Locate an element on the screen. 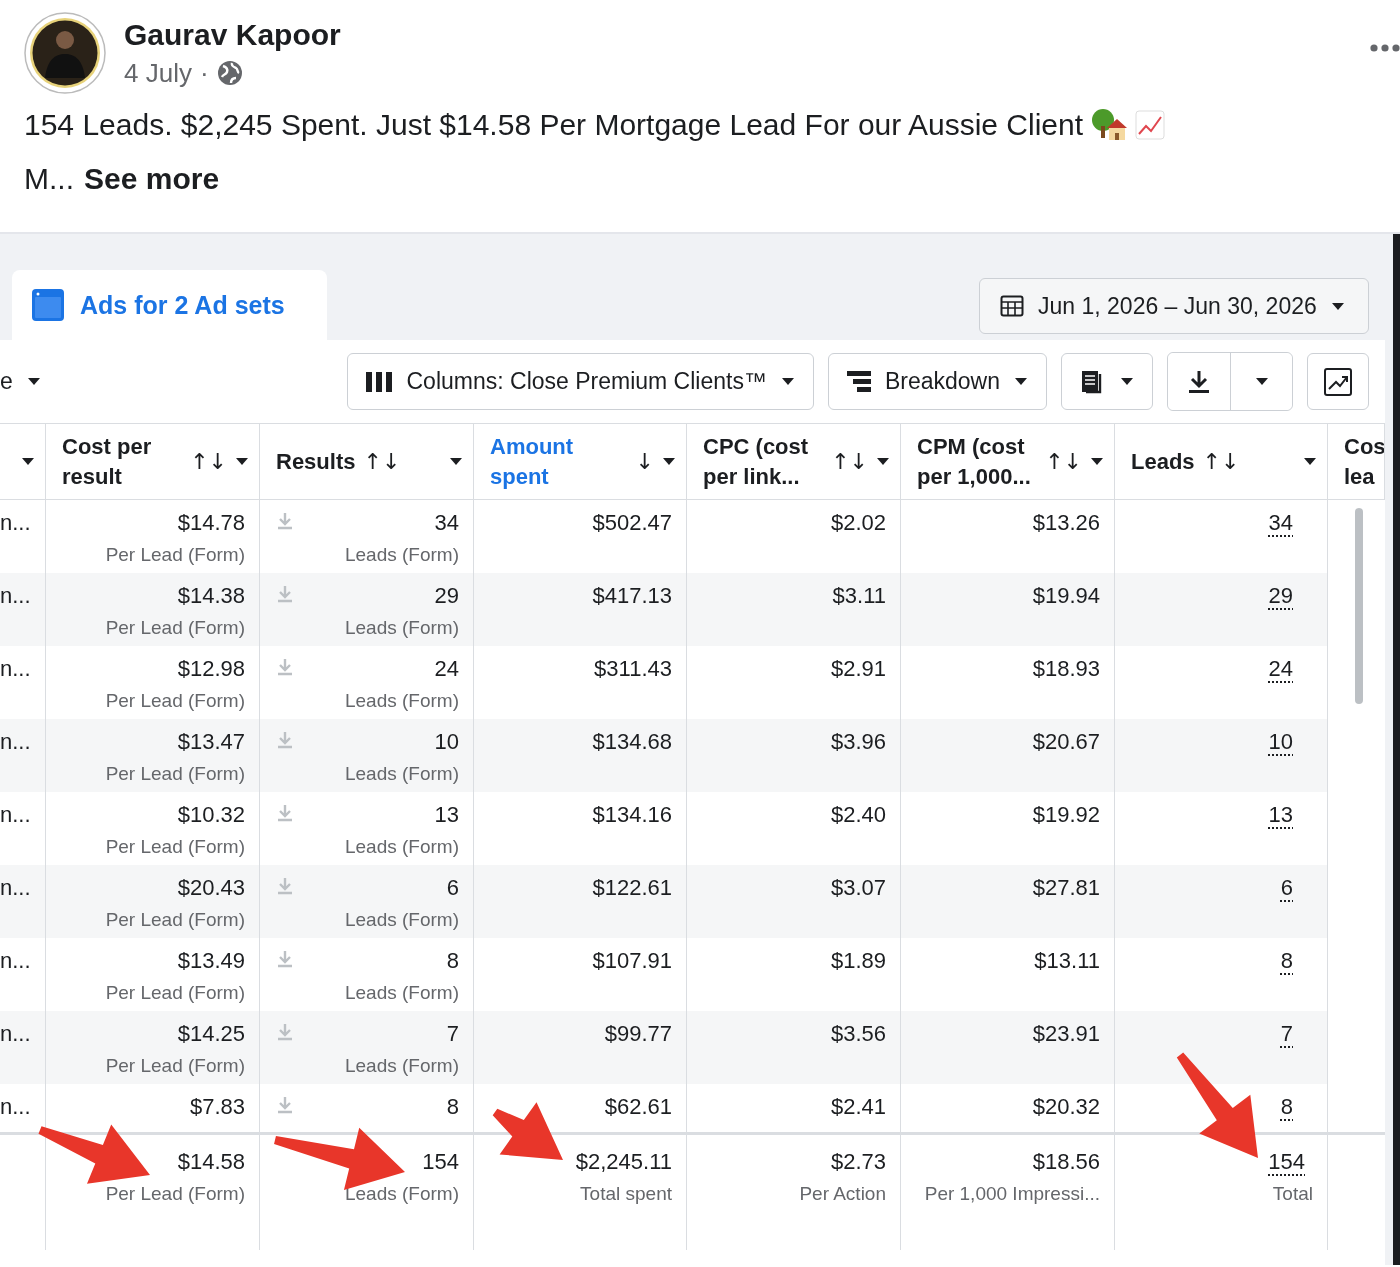 The width and height of the screenshot is (1400, 1267). cost-value: $14.78 is located at coordinates (211, 523).